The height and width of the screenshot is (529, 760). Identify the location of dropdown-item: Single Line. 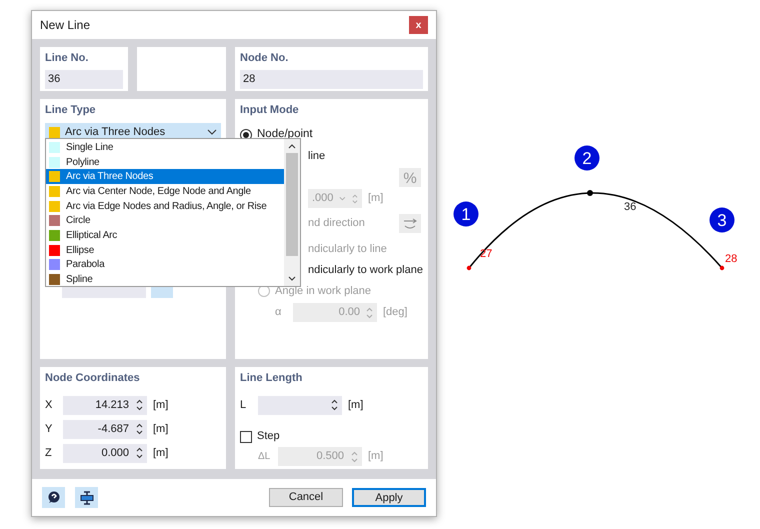
(165, 147).